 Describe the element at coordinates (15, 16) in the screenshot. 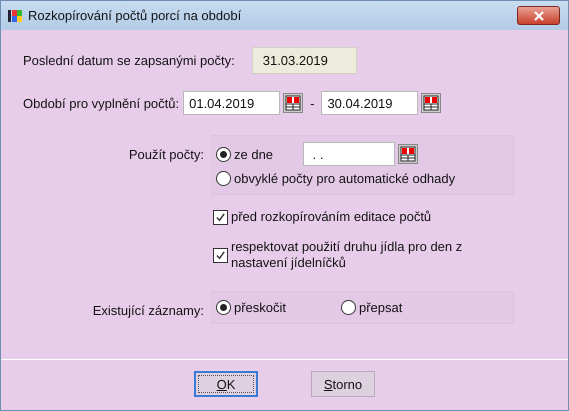

I see `app-icon` at that location.